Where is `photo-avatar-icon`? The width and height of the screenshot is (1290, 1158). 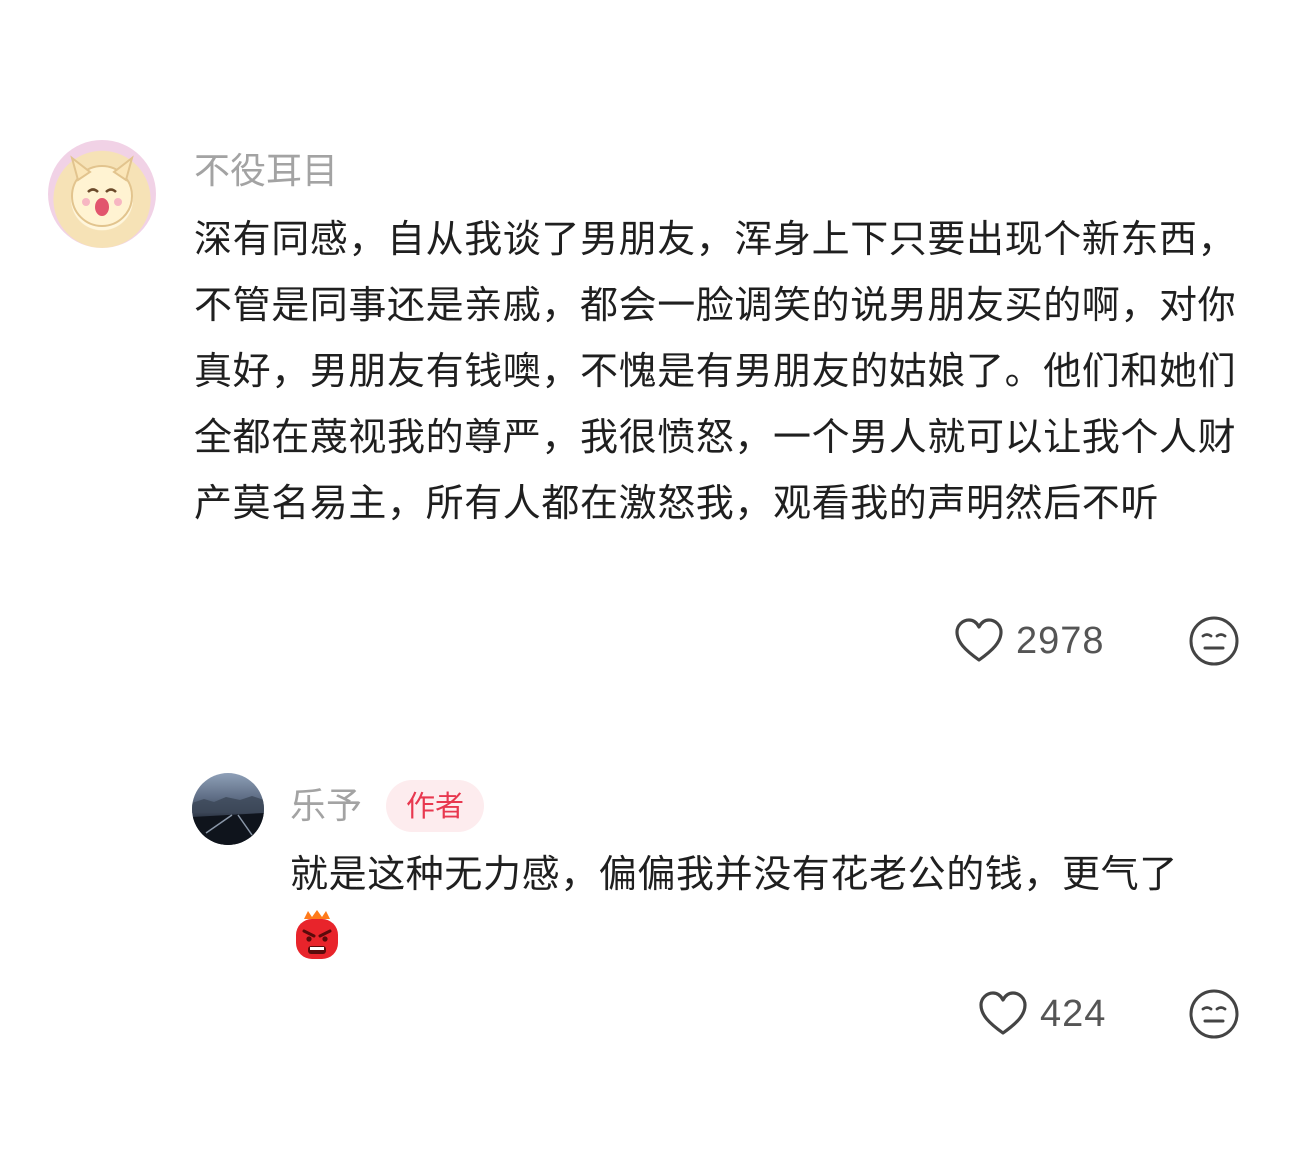
photo-avatar-icon is located at coordinates (228, 820).